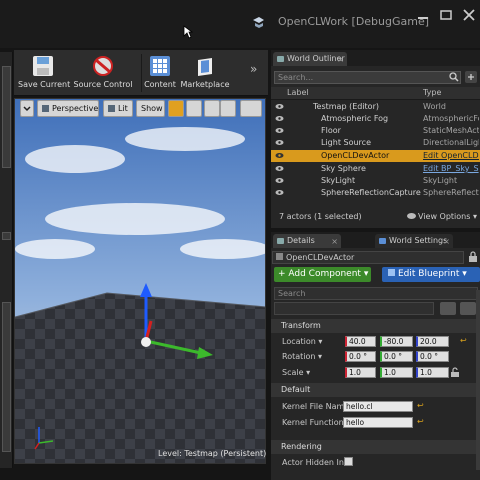  What do you see at coordinates (375, 169) in the screenshot?
I see `outliner-row: Sky Sphere Edit BP_Sky_S` at bounding box center [375, 169].